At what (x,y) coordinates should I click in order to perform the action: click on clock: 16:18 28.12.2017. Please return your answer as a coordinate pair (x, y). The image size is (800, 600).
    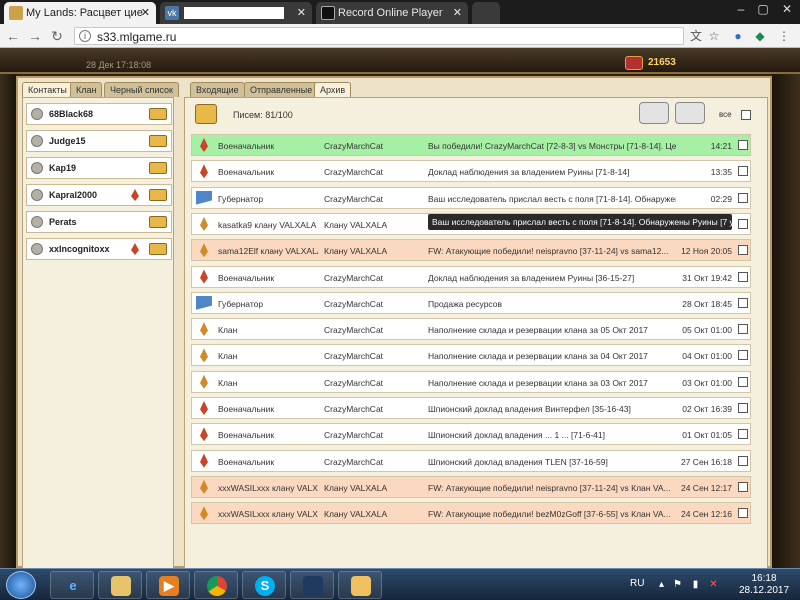
    Looking at the image, I should click on (764, 585).